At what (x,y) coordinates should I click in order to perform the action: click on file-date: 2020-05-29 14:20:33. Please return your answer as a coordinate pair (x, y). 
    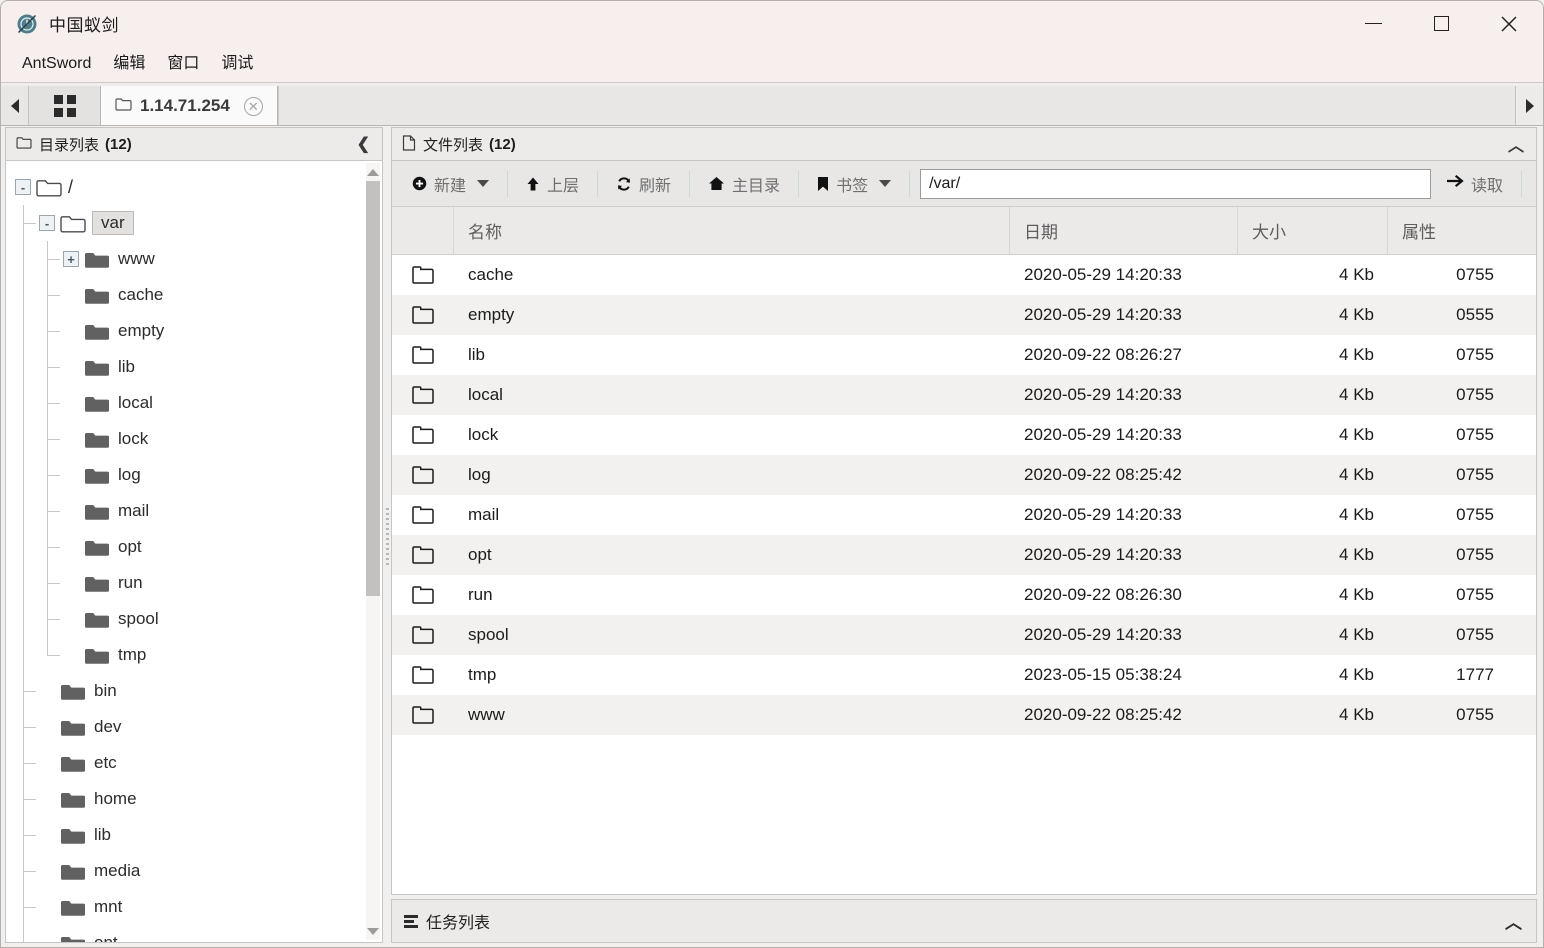
    Looking at the image, I should click on (1103, 434).